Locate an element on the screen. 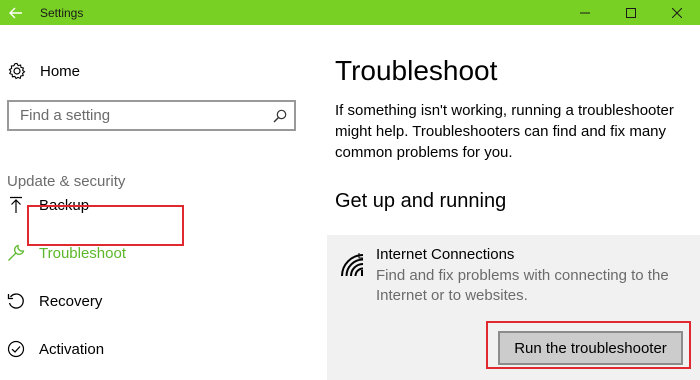 The width and height of the screenshot is (700, 380). window-controls is located at coordinates (631, 12).